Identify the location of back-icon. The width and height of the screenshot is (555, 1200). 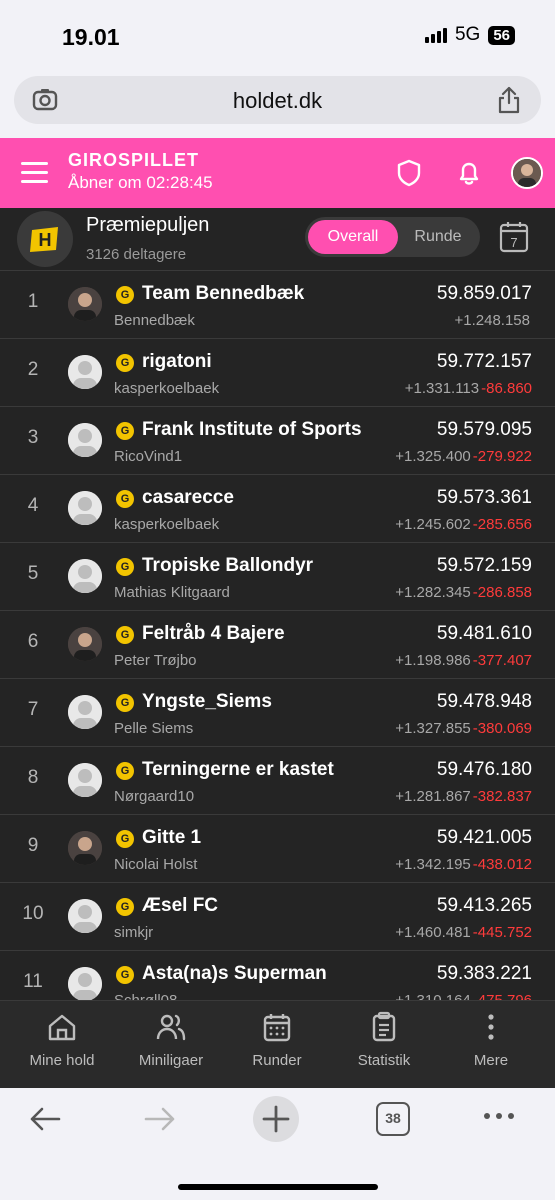
(45, 1119).